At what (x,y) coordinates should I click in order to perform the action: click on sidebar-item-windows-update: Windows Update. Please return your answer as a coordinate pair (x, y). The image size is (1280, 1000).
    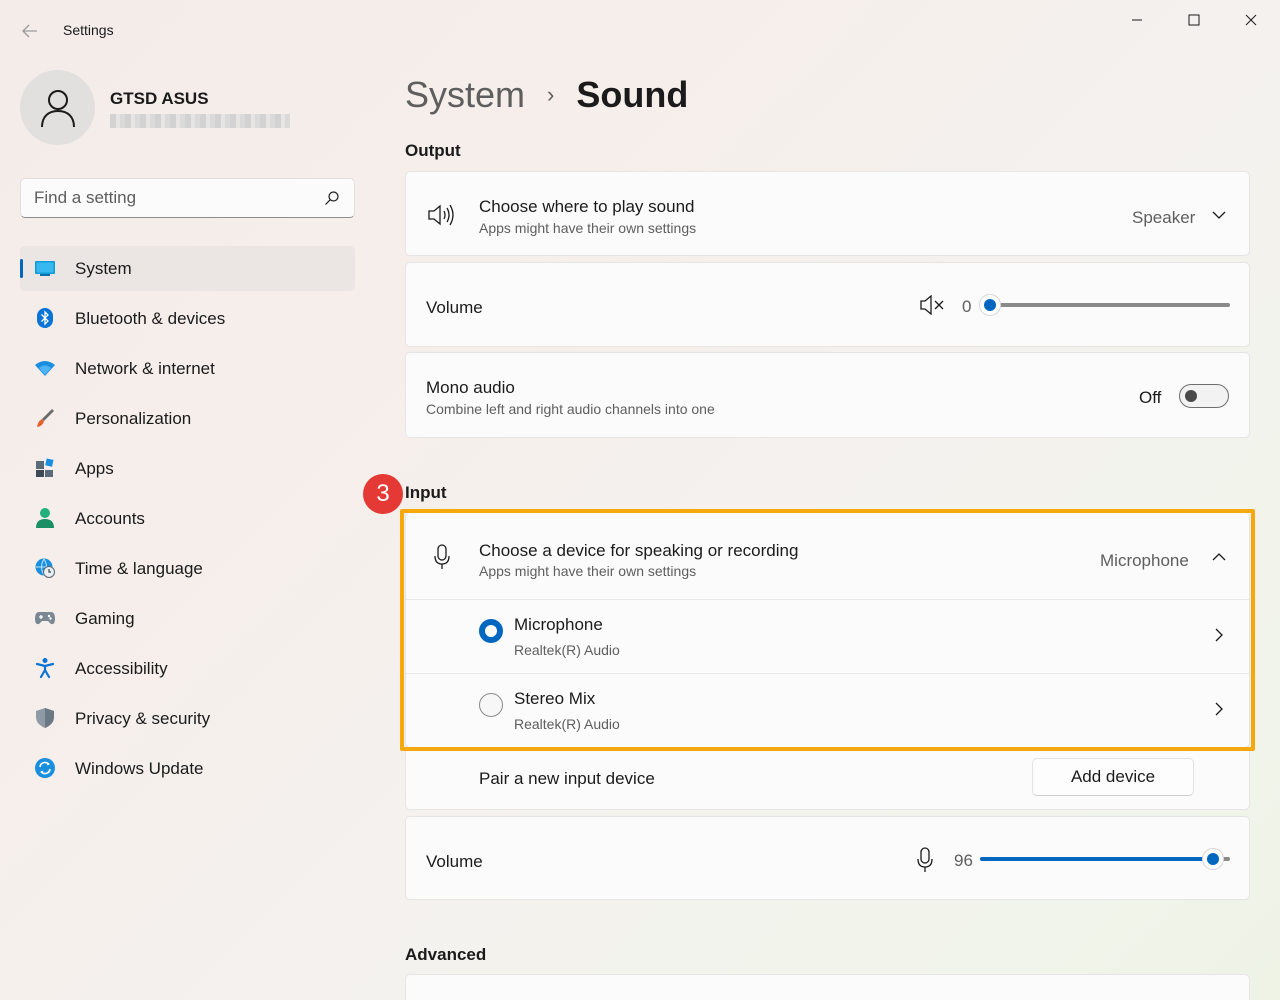
    Looking at the image, I should click on (187, 768).